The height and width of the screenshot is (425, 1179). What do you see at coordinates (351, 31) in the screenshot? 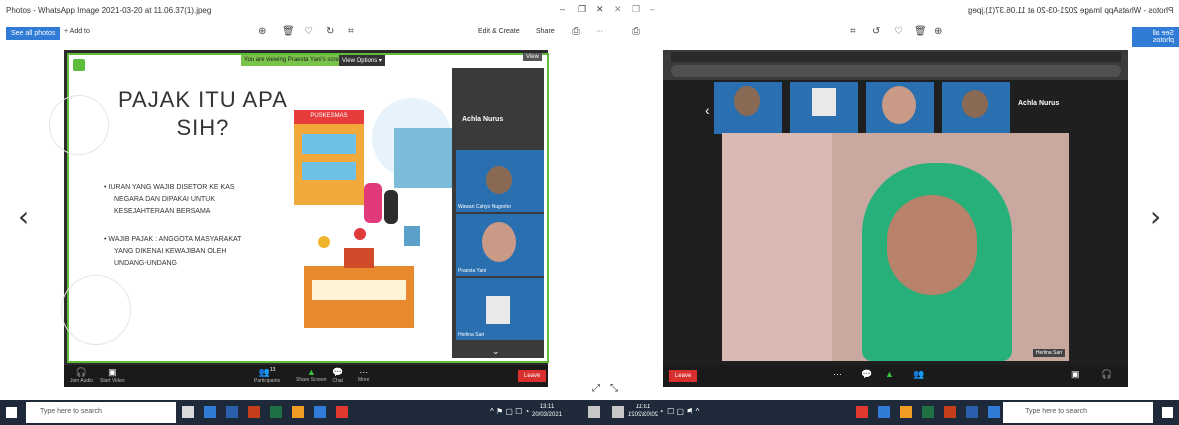
I see `crop-icon: ⌗` at bounding box center [351, 31].